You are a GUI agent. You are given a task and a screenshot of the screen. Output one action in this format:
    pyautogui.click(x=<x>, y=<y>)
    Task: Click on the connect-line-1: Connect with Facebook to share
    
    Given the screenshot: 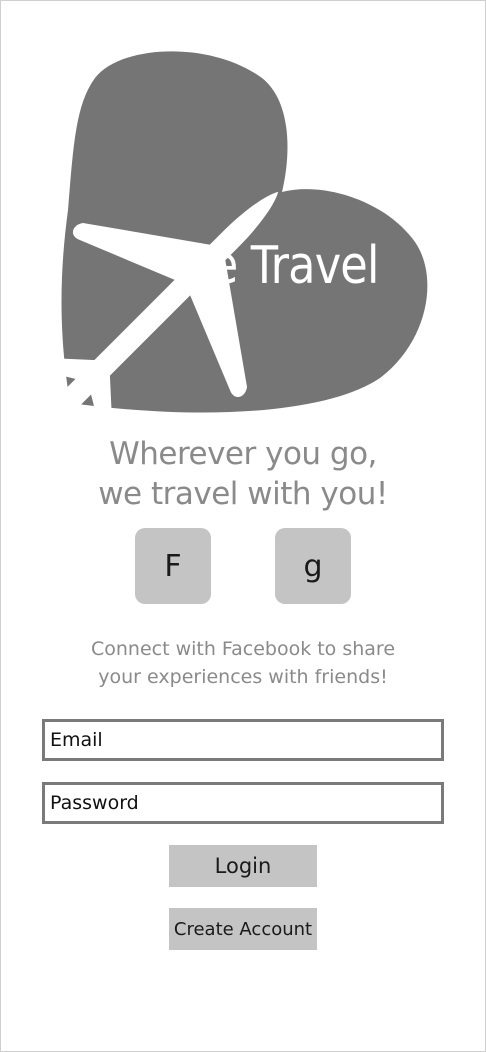 What is the action you would take?
    pyautogui.click(x=243, y=649)
    